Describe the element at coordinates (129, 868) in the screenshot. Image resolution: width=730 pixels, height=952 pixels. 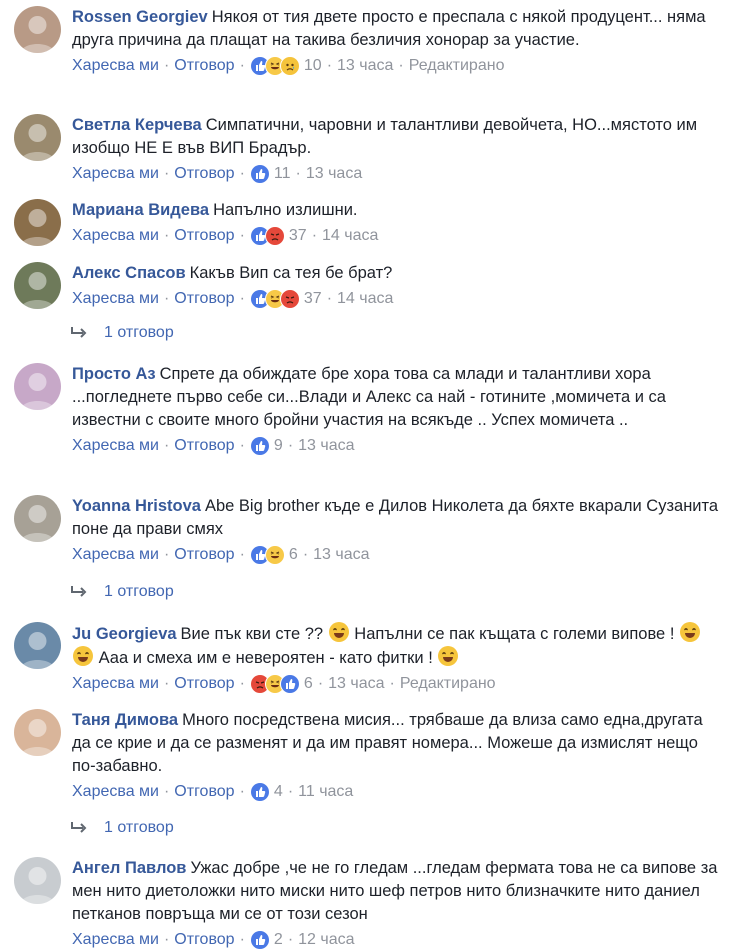
I see `comment-author: Ангел Павлов` at that location.